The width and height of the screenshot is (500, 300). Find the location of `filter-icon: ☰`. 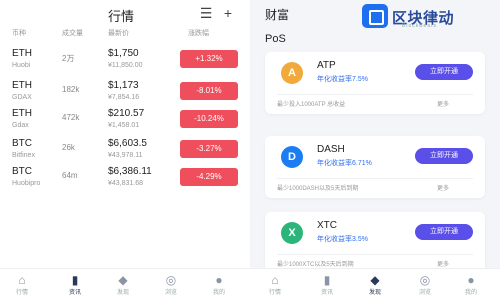

filter-icon: ☰ is located at coordinates (206, 13).